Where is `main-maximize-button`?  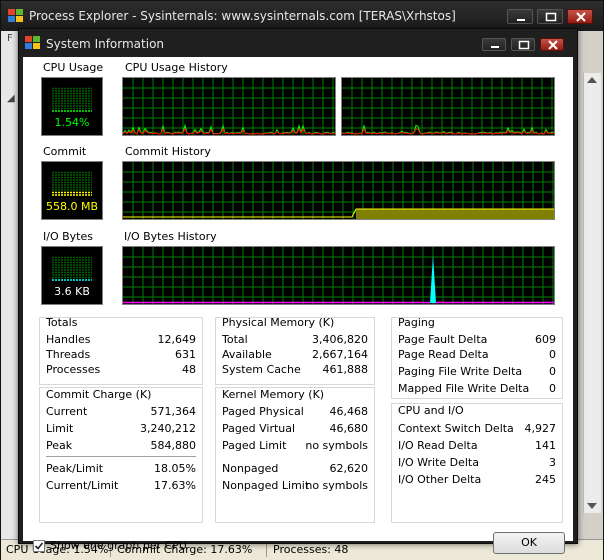 main-maximize-button is located at coordinates (550, 16).